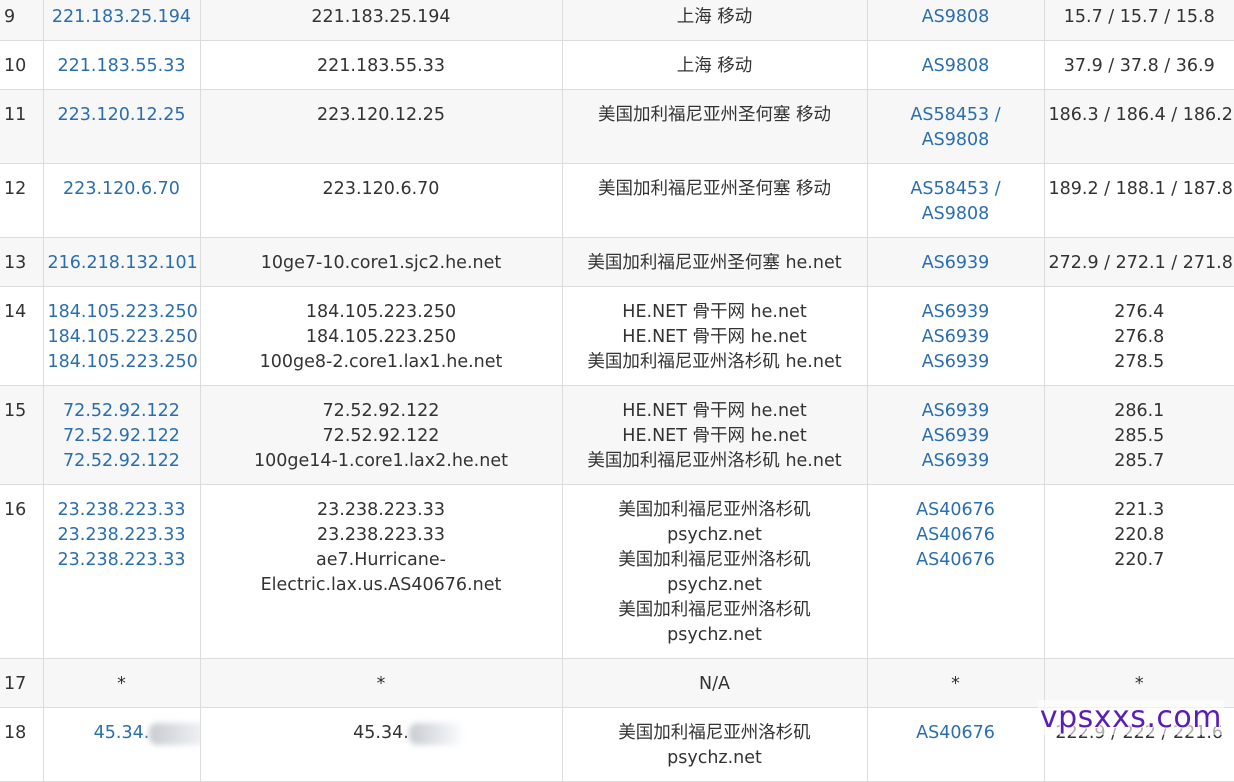  What do you see at coordinates (381, 337) in the screenshot?
I see `hostname: 184.105.223.250` at bounding box center [381, 337].